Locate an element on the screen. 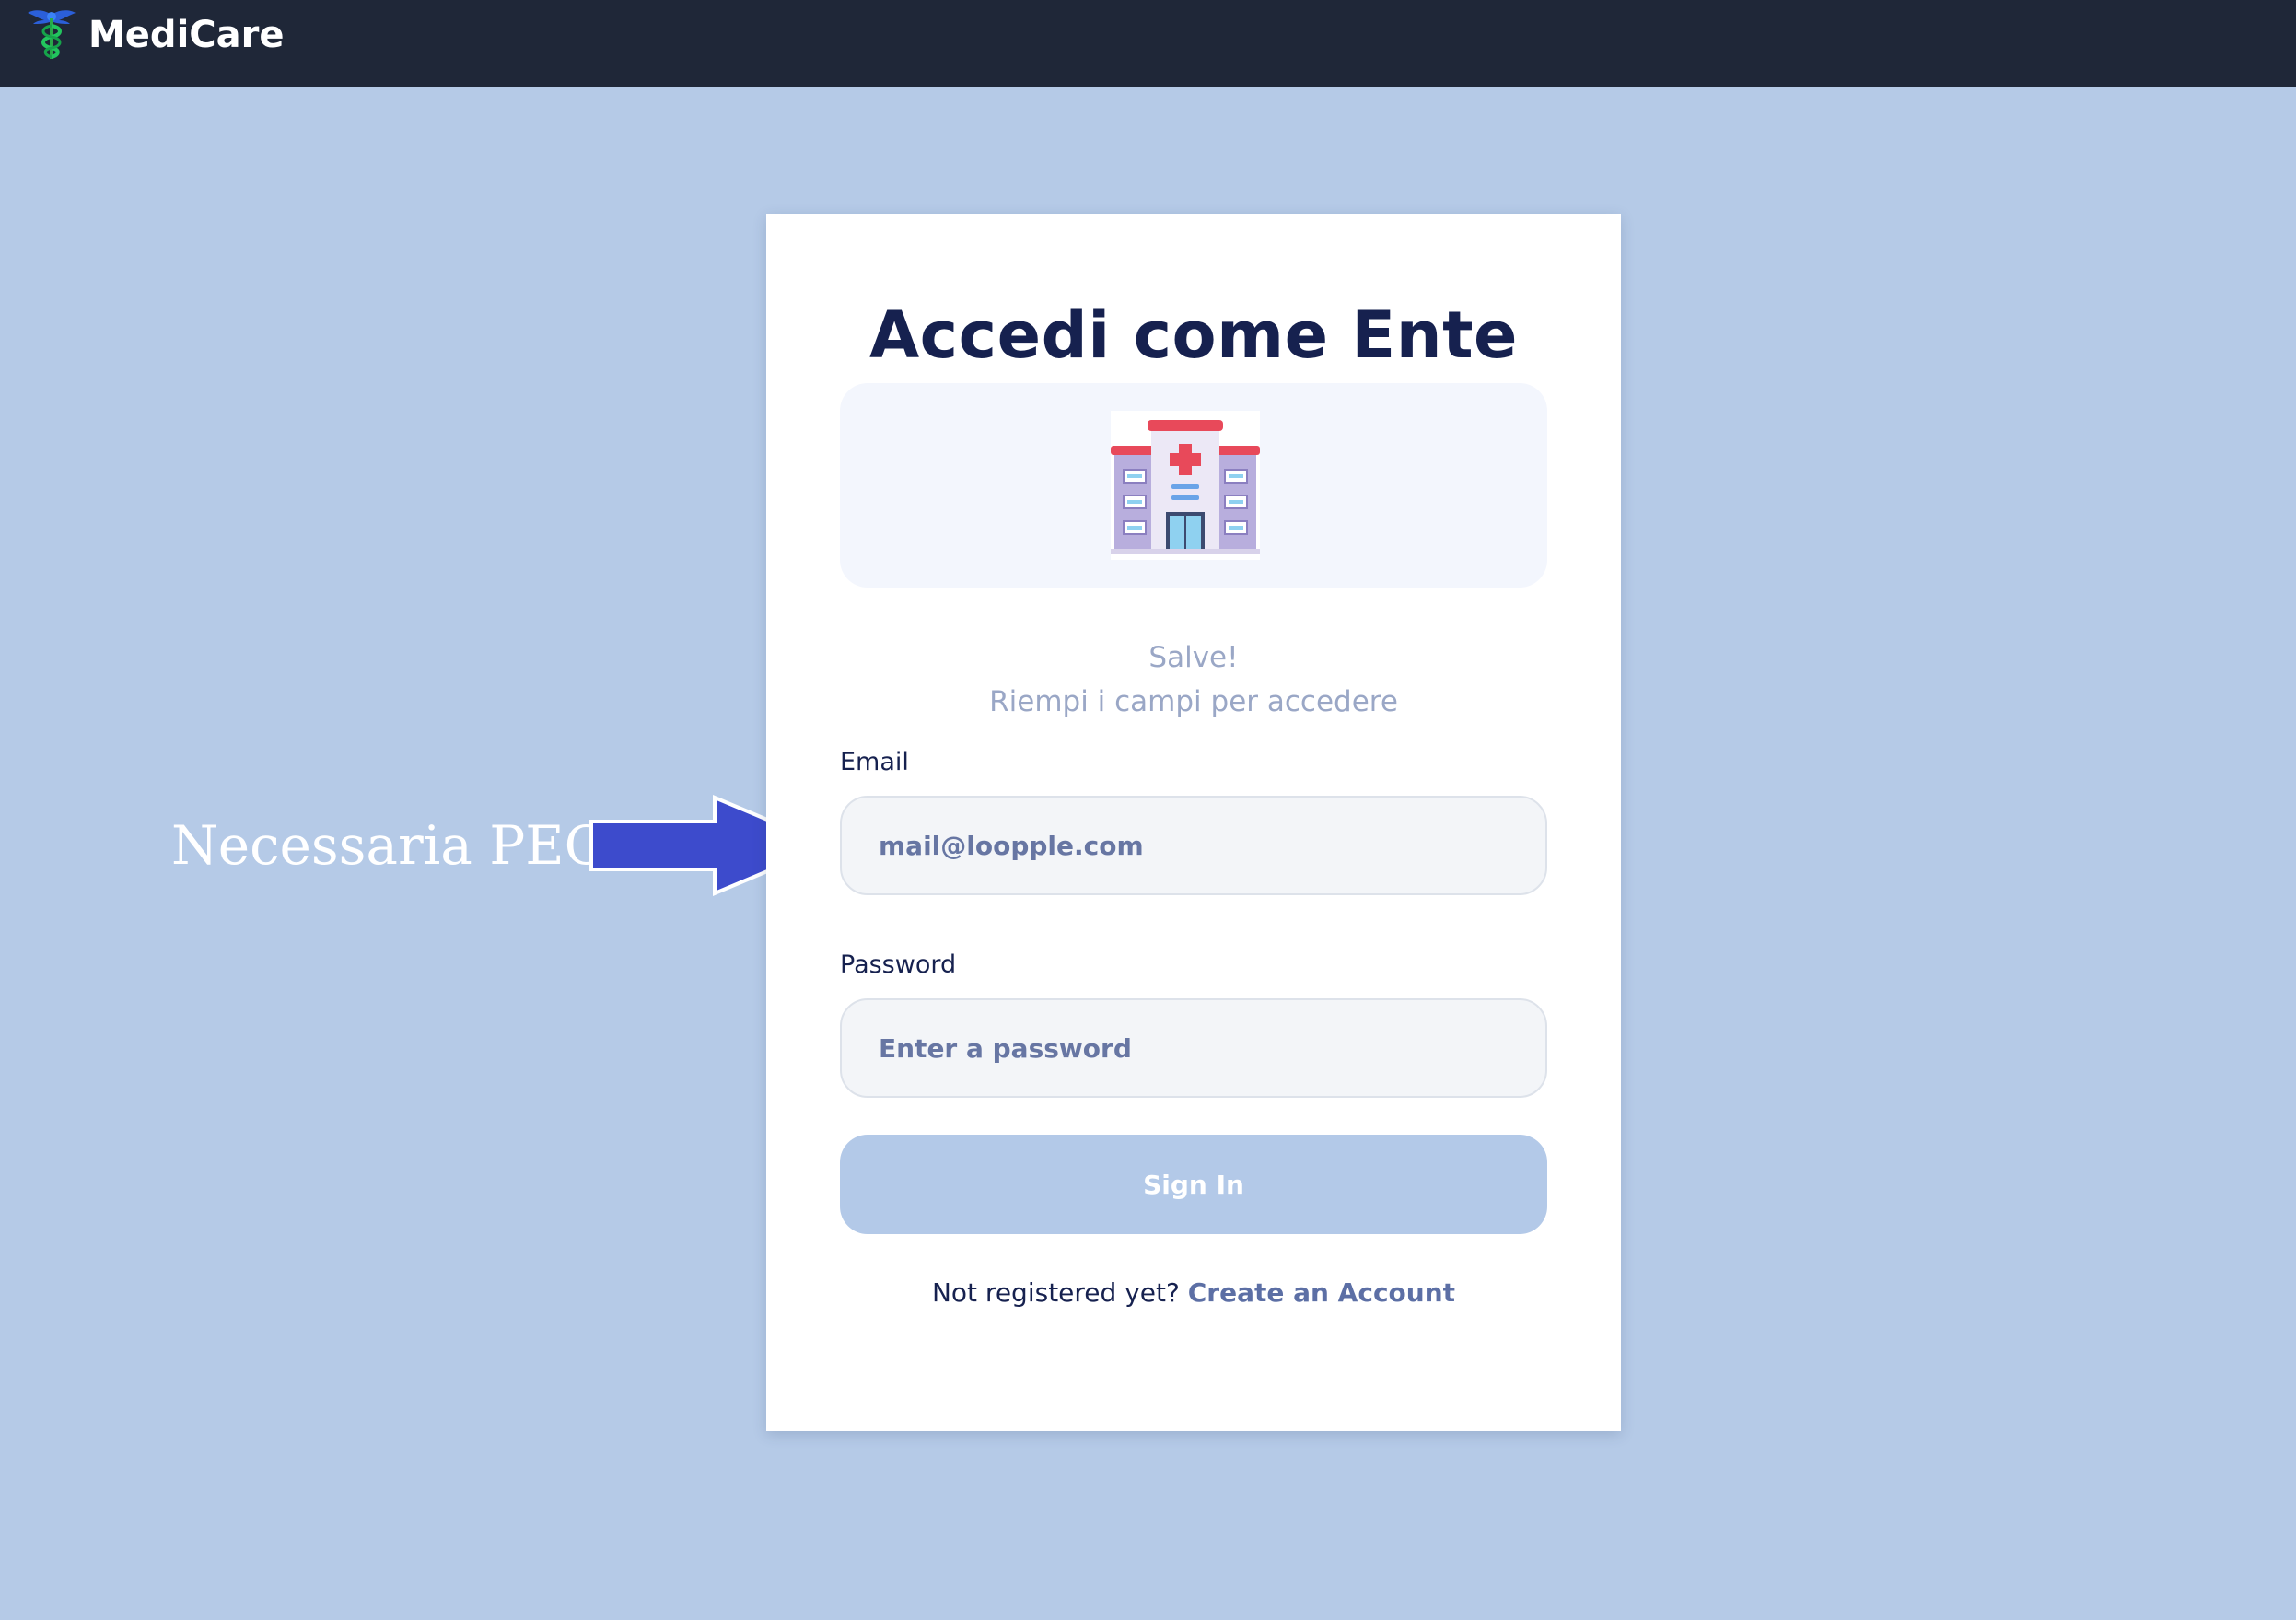  password-field is located at coordinates (1193, 1048).